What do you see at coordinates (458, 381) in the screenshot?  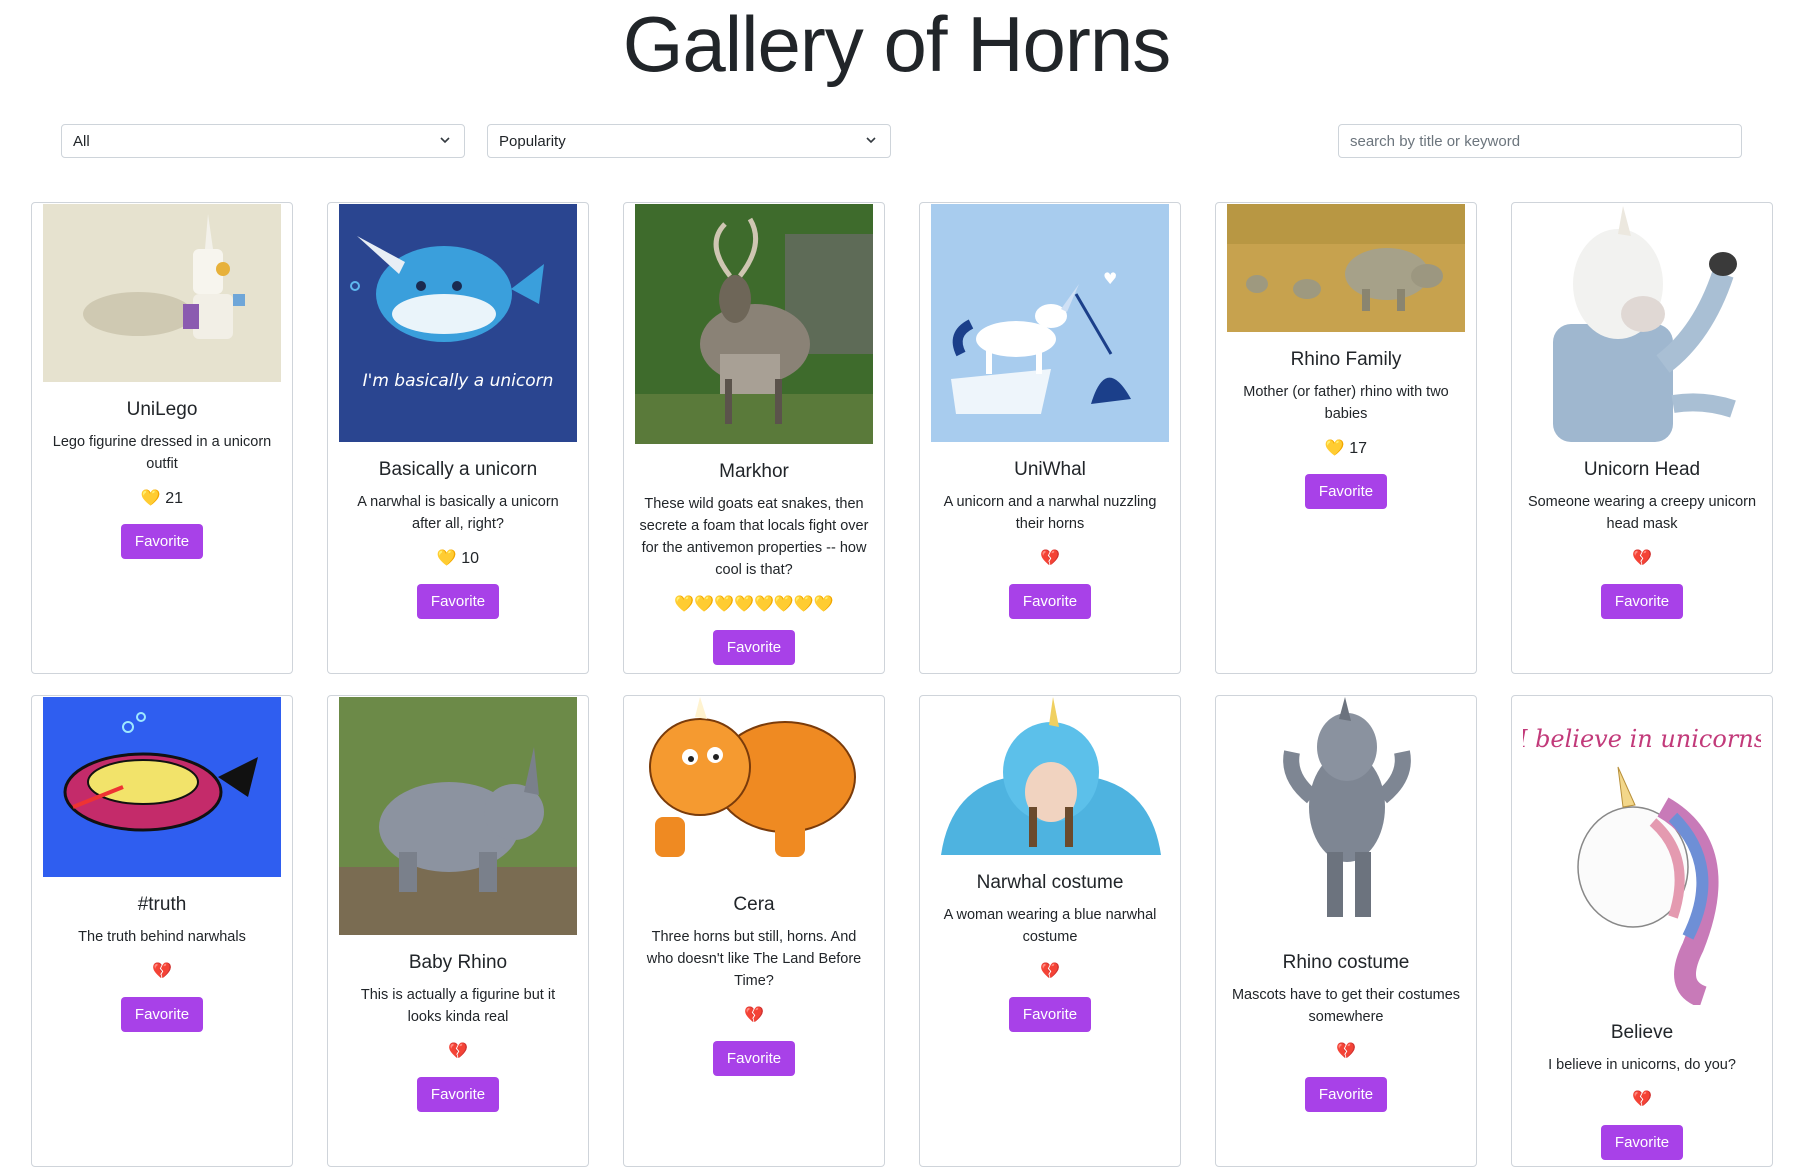 I see `image-caption: I'm basically a unicorn` at bounding box center [458, 381].